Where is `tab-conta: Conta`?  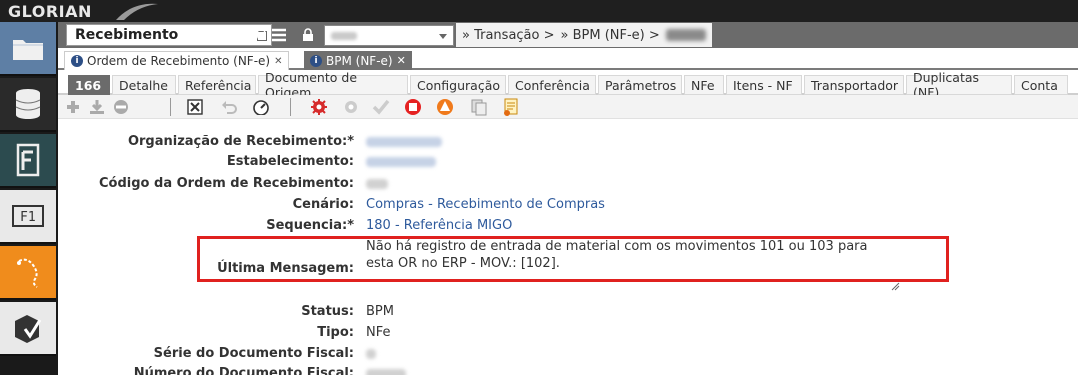
tab-conta: Conta is located at coordinates (1041, 85).